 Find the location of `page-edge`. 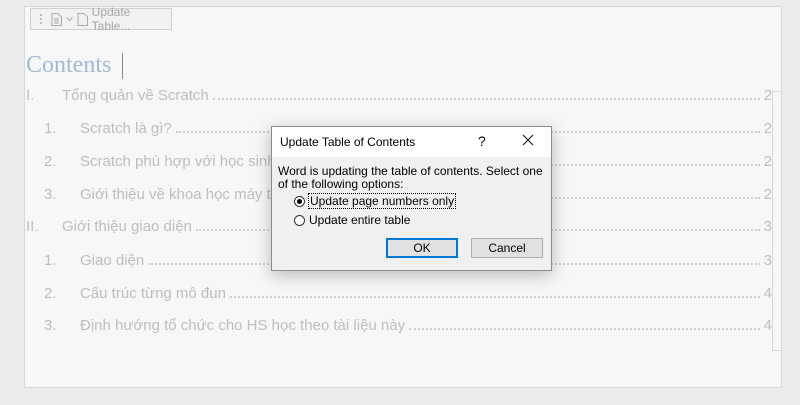

page-edge is located at coordinates (776, 221).